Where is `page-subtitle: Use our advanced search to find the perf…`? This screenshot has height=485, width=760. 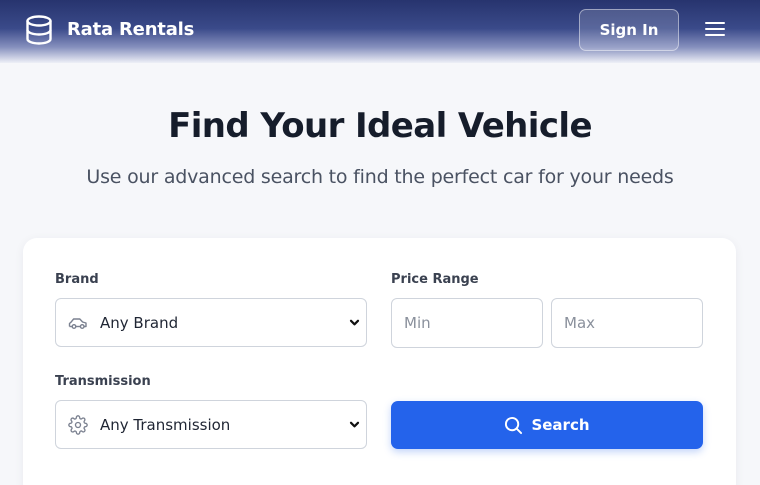
page-subtitle: Use our advanced search to find the perf… is located at coordinates (380, 177).